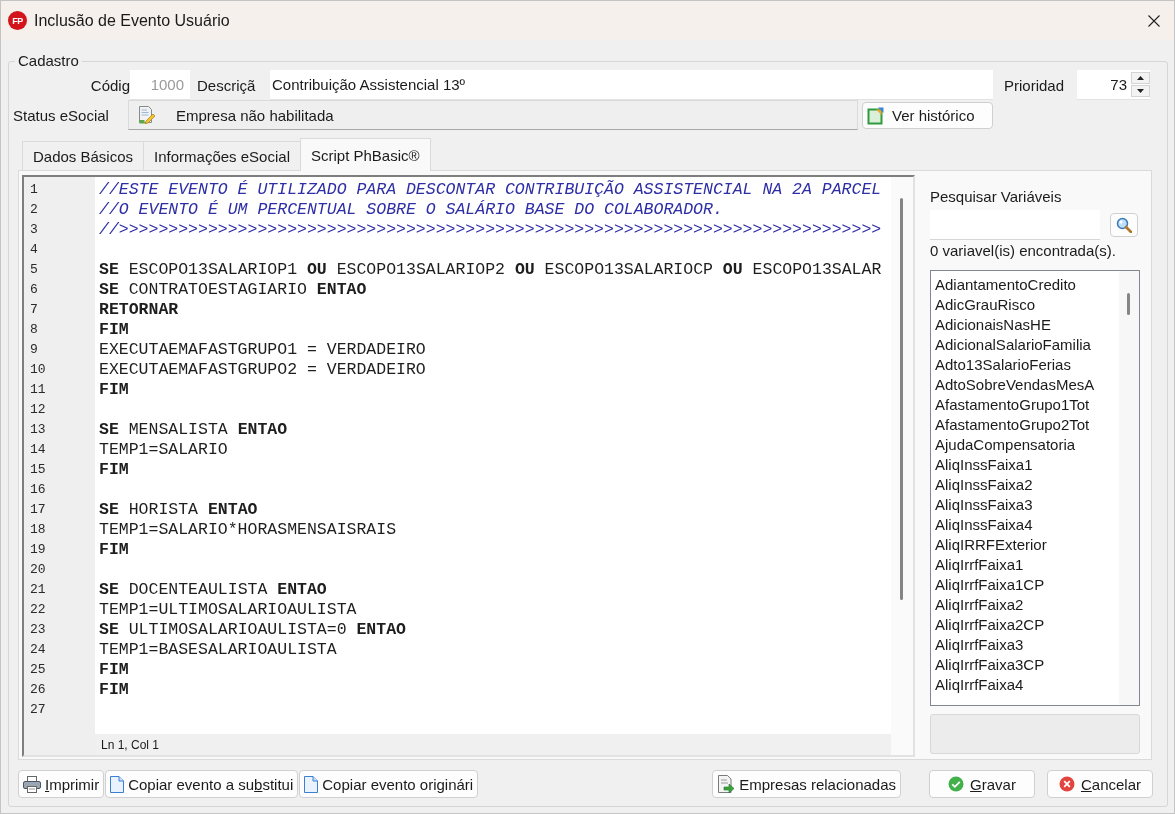 The height and width of the screenshot is (814, 1175). What do you see at coordinates (806, 784) in the screenshot?
I see `action-button: Empresas relacionadas` at bounding box center [806, 784].